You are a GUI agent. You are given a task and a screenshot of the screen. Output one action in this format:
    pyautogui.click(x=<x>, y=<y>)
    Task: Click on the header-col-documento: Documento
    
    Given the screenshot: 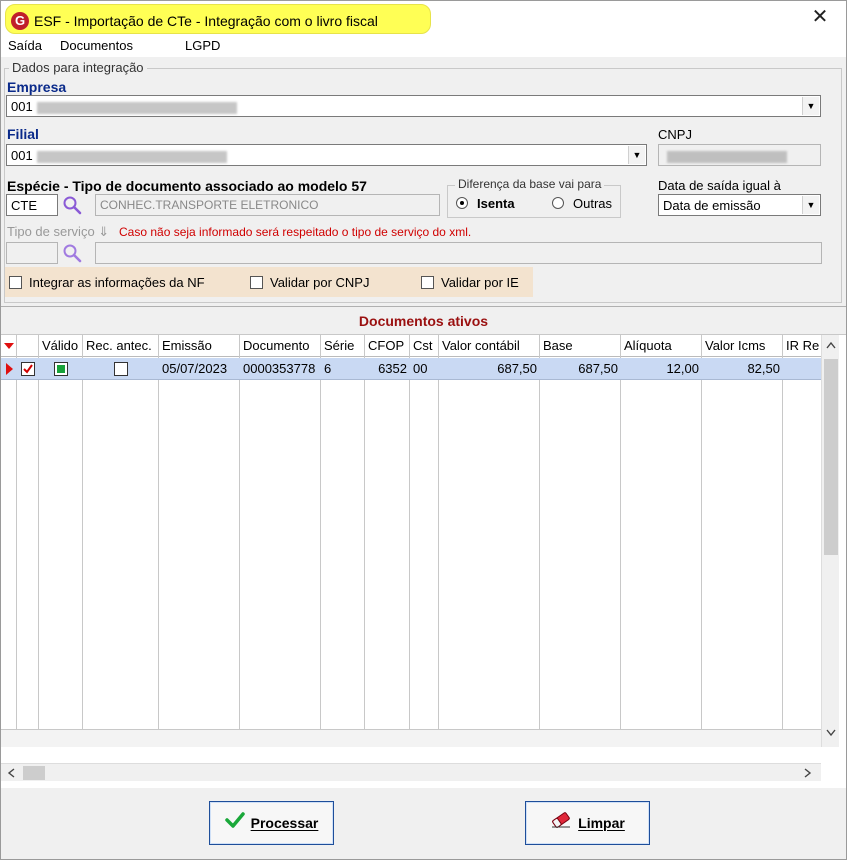 What is the action you would take?
    pyautogui.click(x=280, y=346)
    